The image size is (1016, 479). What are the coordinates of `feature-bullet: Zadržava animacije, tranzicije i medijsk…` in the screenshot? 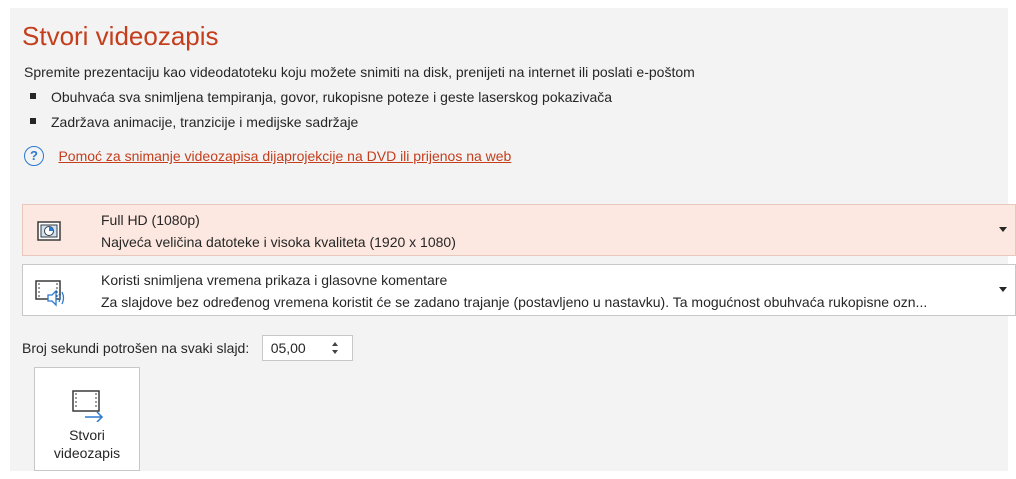 It's located at (194, 122).